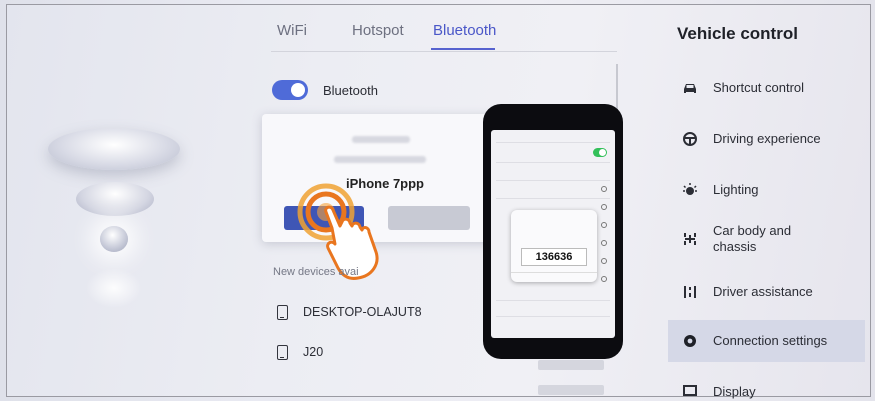  Describe the element at coordinates (316, 272) in the screenshot. I see `new-devices-heading: New devices avai` at that location.